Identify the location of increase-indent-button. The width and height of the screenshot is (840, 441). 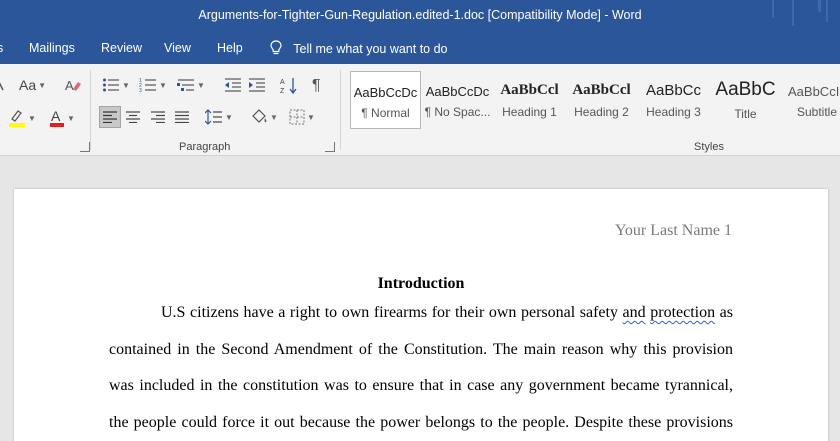
(257, 85).